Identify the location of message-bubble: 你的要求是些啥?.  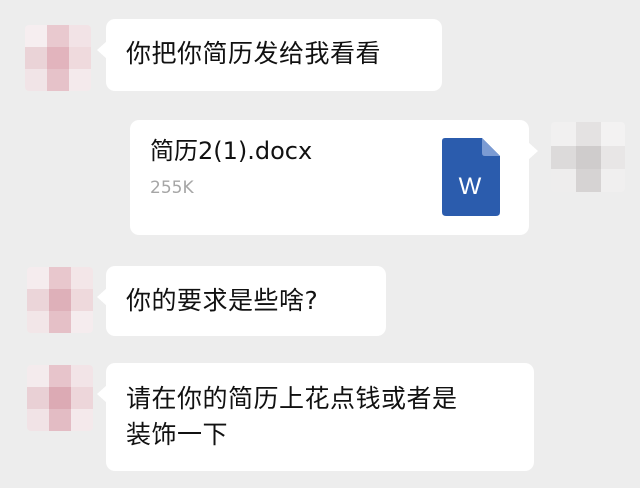
(241, 301).